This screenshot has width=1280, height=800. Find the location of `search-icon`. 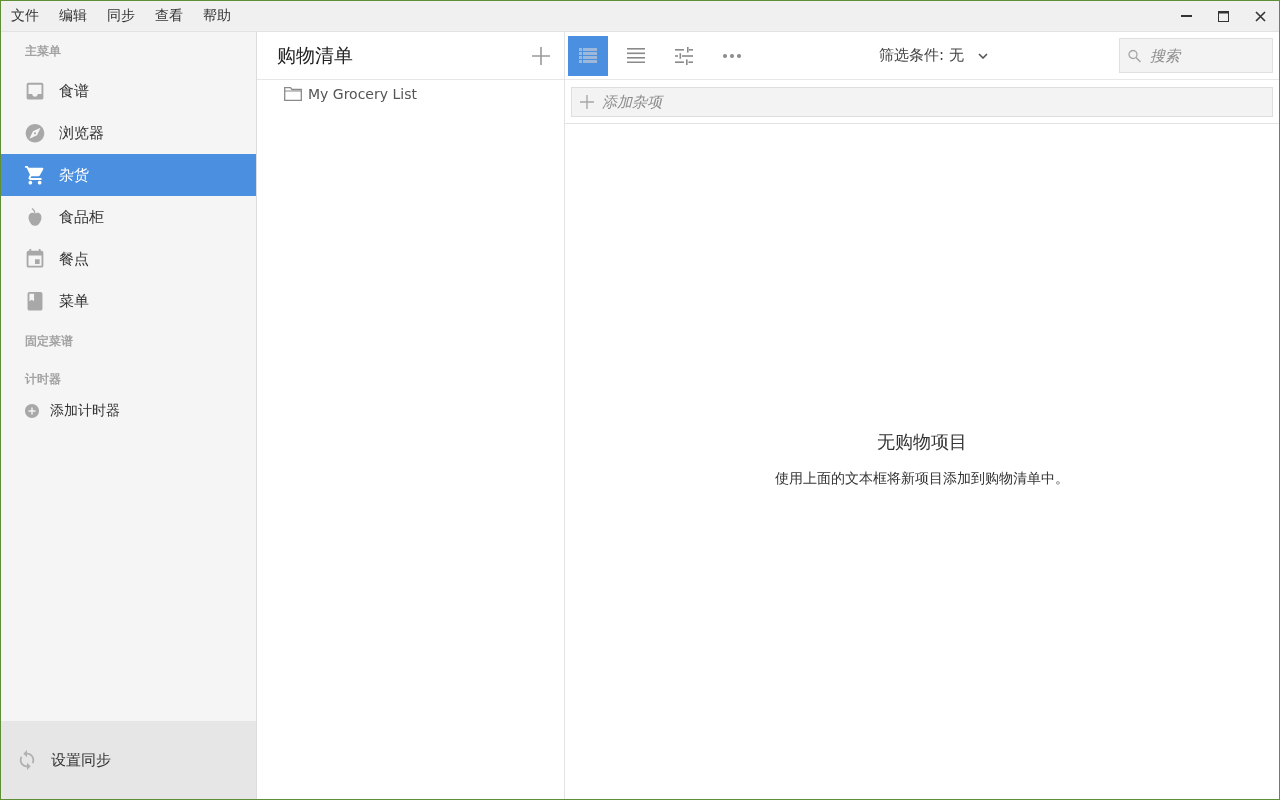

search-icon is located at coordinates (1134, 55).